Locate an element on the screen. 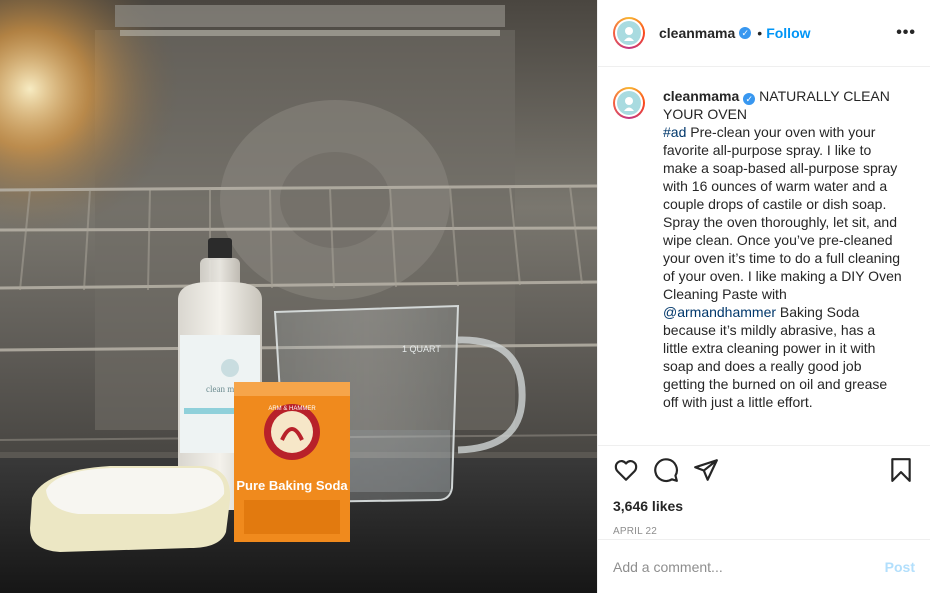  bookmark-icon is located at coordinates (901, 470).